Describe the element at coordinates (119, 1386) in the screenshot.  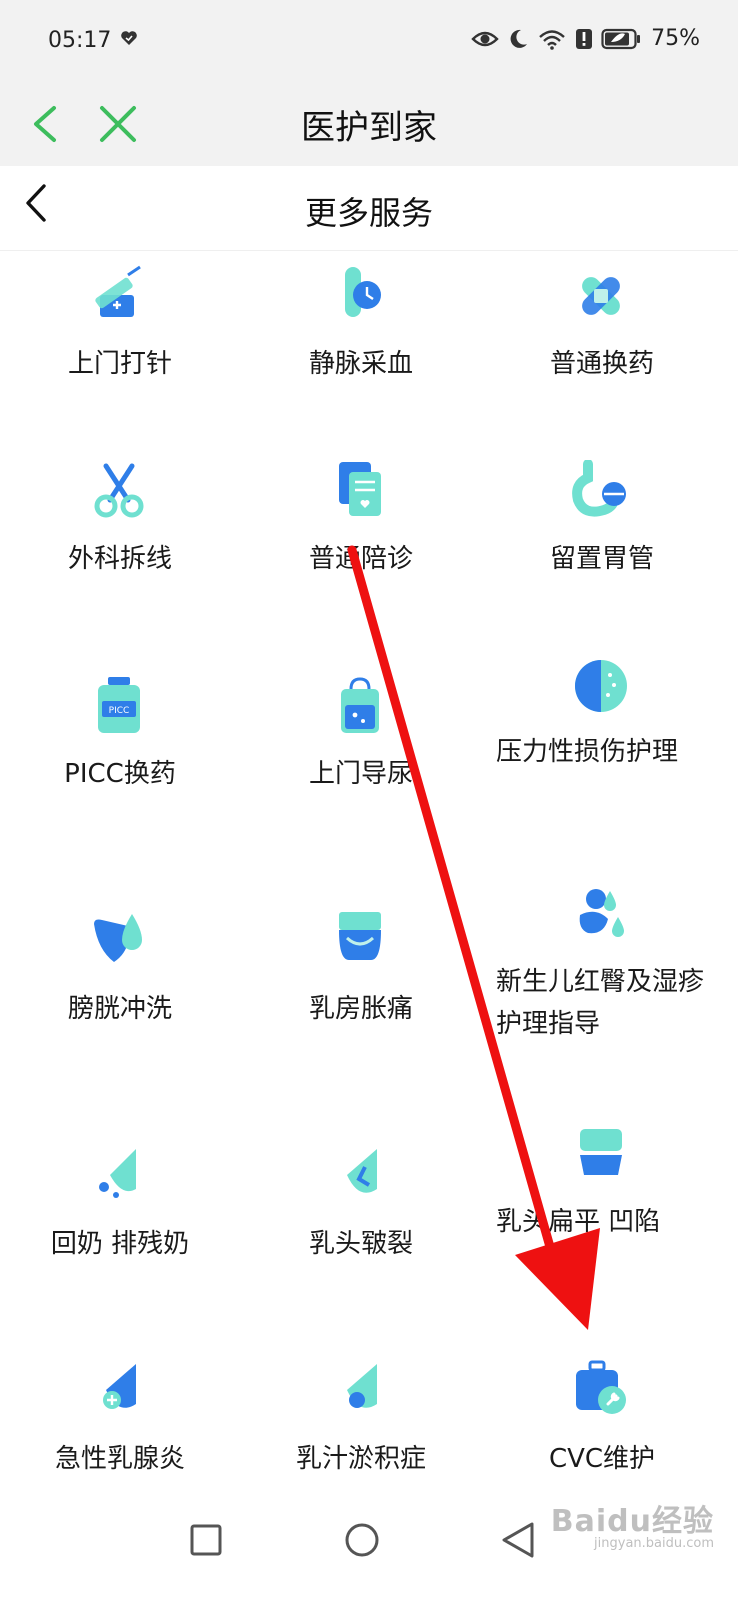
I see `mastitis-icon` at that location.